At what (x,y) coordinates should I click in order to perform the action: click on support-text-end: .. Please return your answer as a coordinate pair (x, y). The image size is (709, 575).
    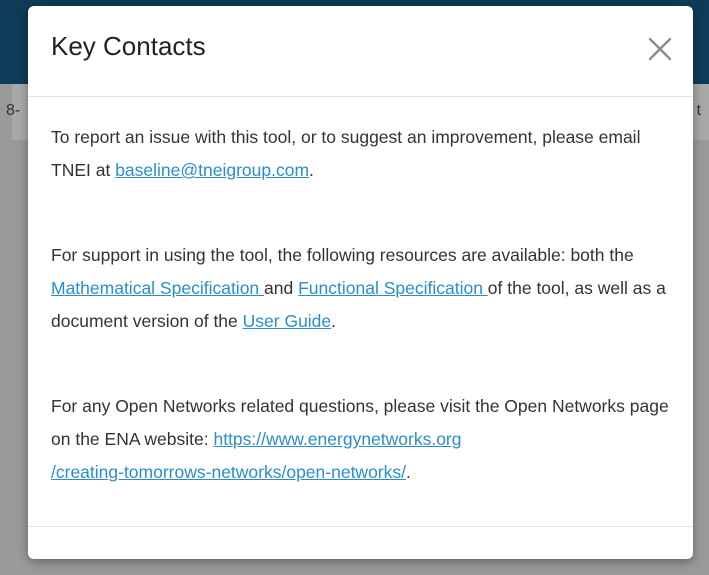
    Looking at the image, I should click on (334, 321).